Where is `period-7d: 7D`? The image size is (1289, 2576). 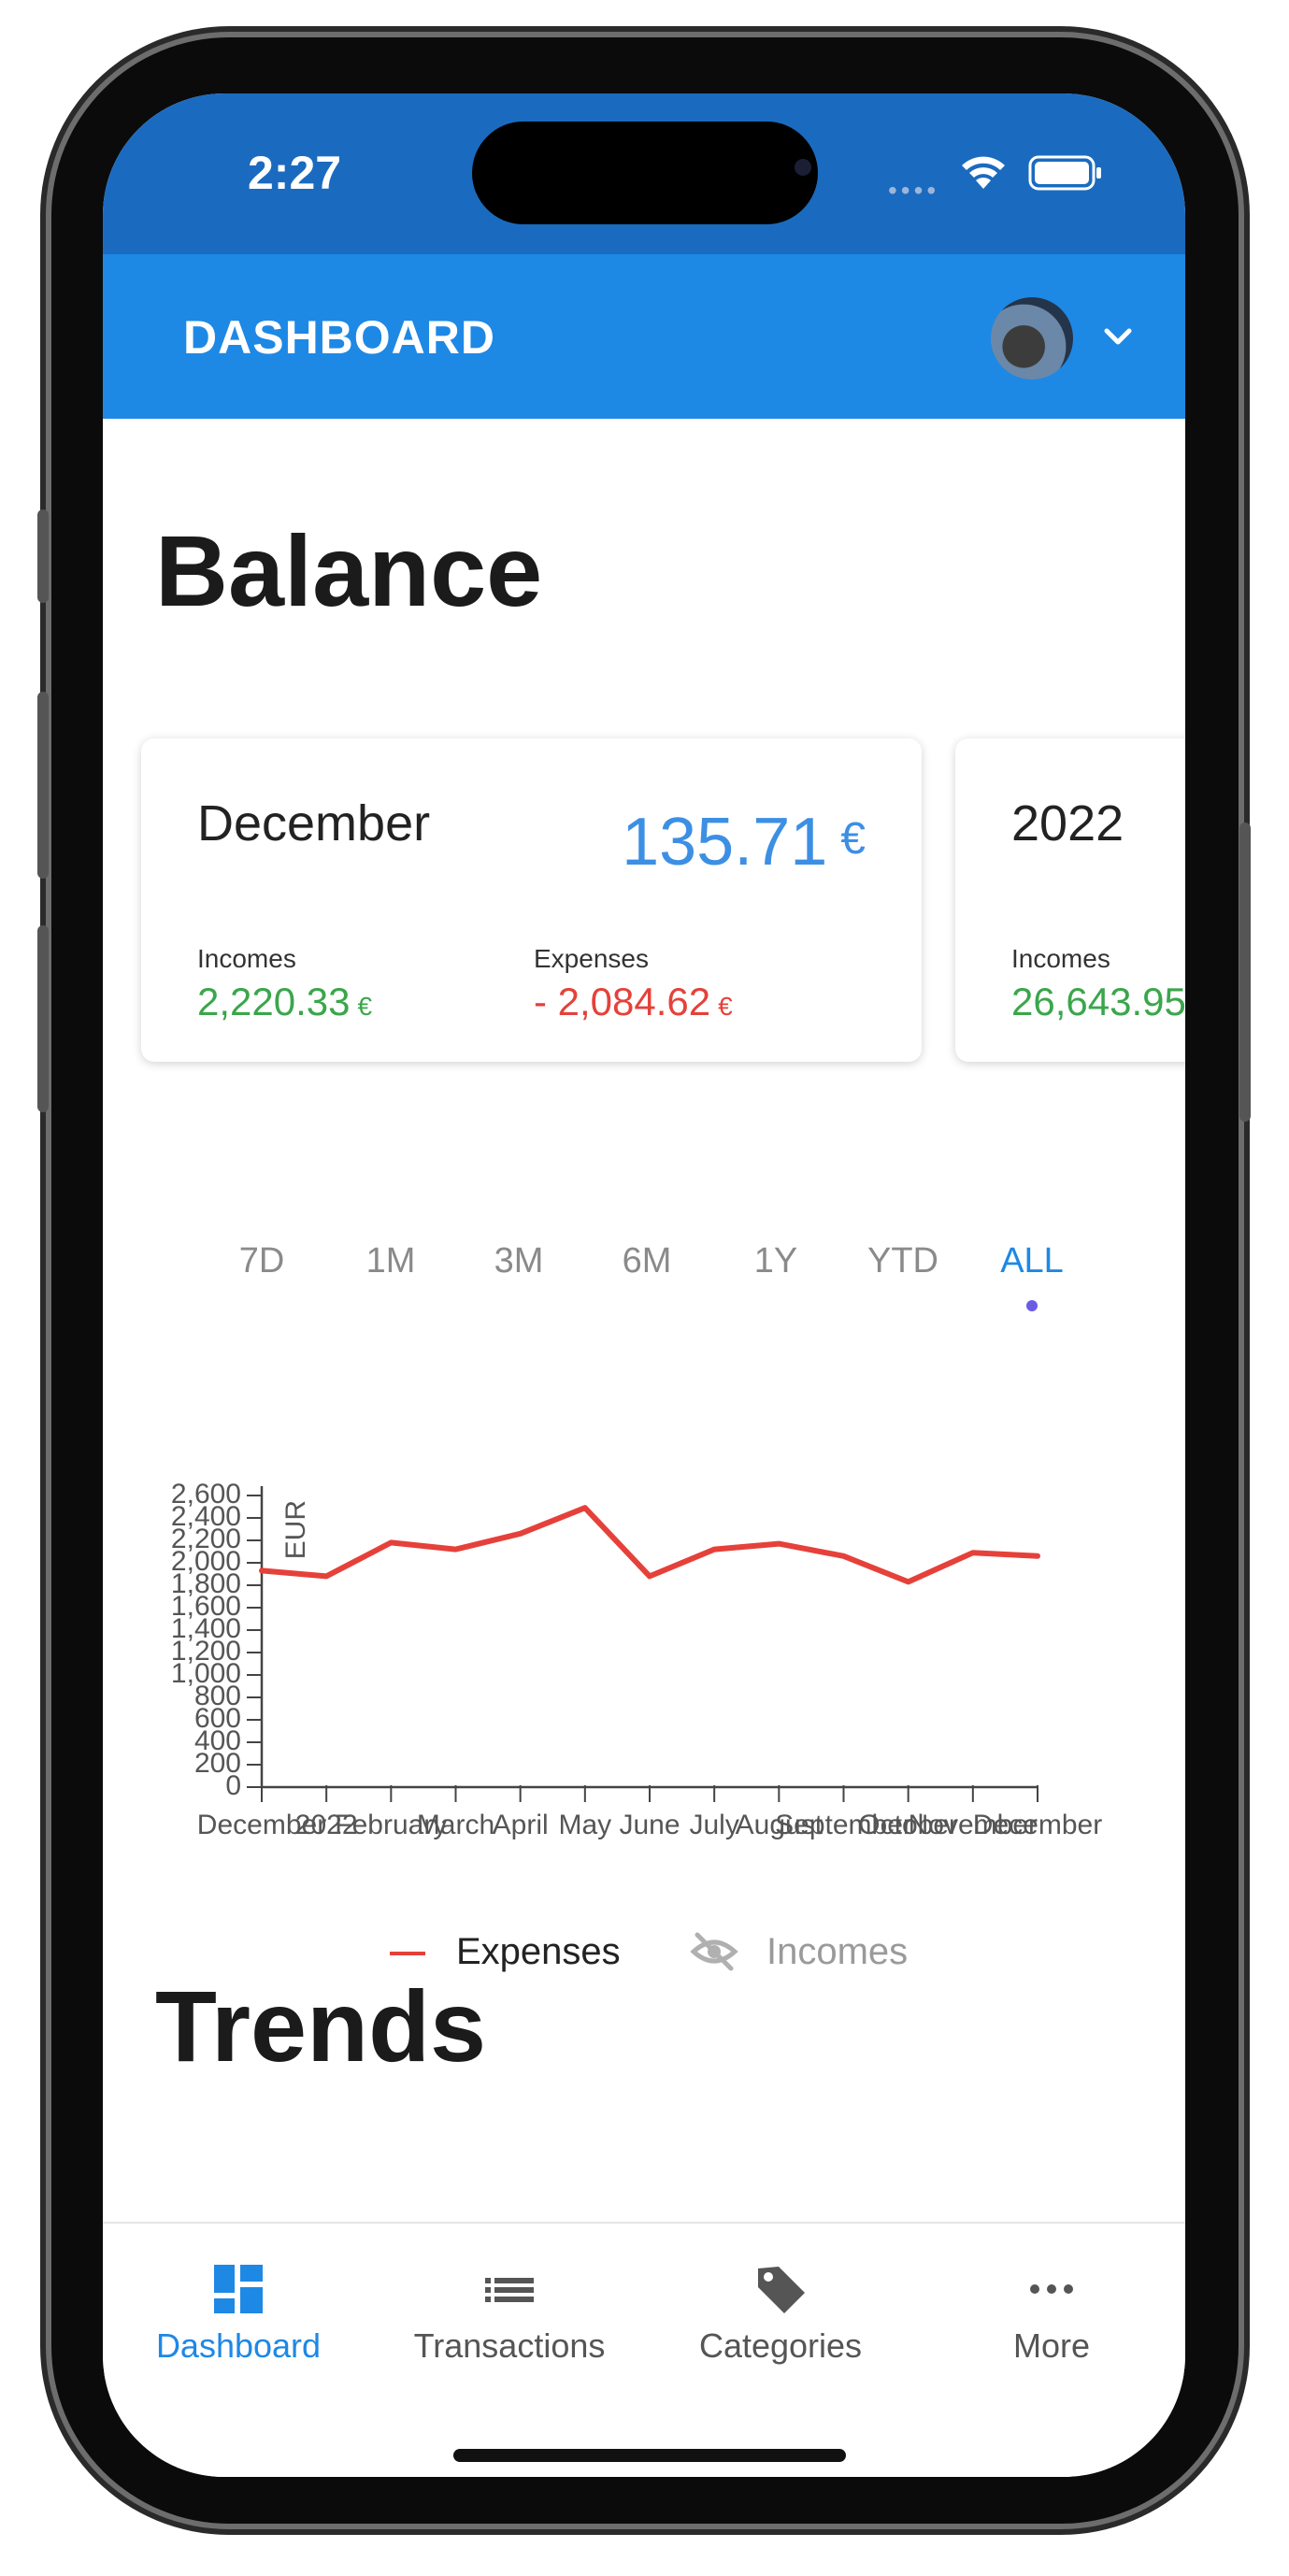
period-7d: 7D is located at coordinates (262, 1261).